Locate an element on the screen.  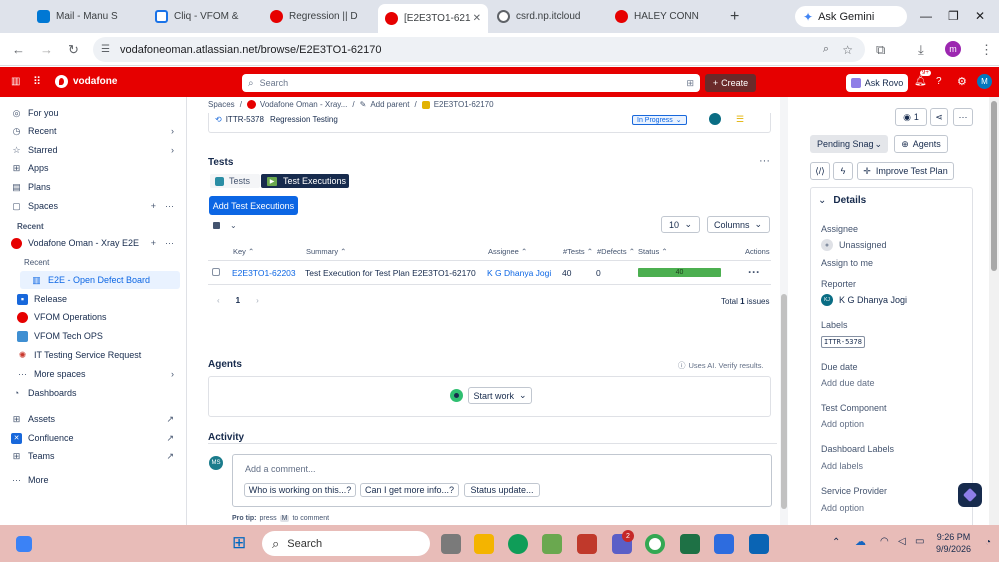
maximize-icon: ❐ is located at coordinates (953, 16).